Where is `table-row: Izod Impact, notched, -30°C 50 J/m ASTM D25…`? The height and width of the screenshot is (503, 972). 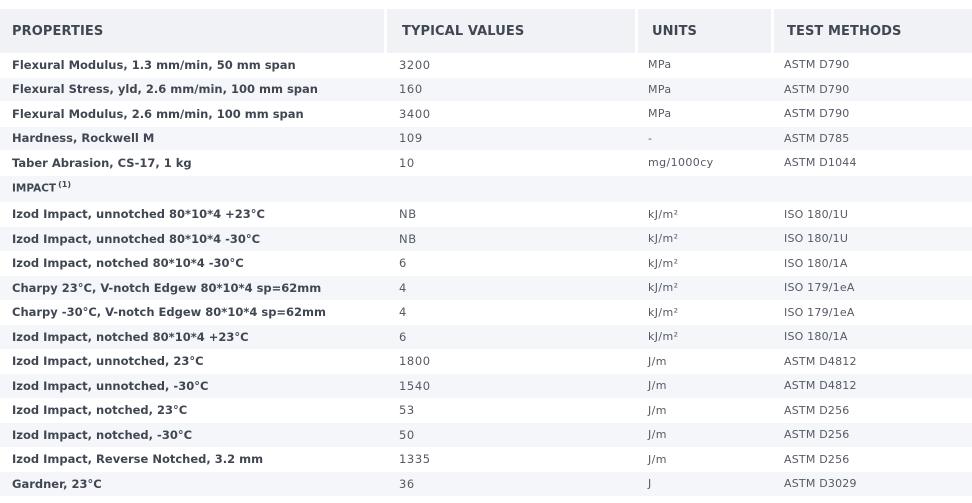
table-row: Izod Impact, notched, -30°C 50 J/m ASTM D25… is located at coordinates (486, 435).